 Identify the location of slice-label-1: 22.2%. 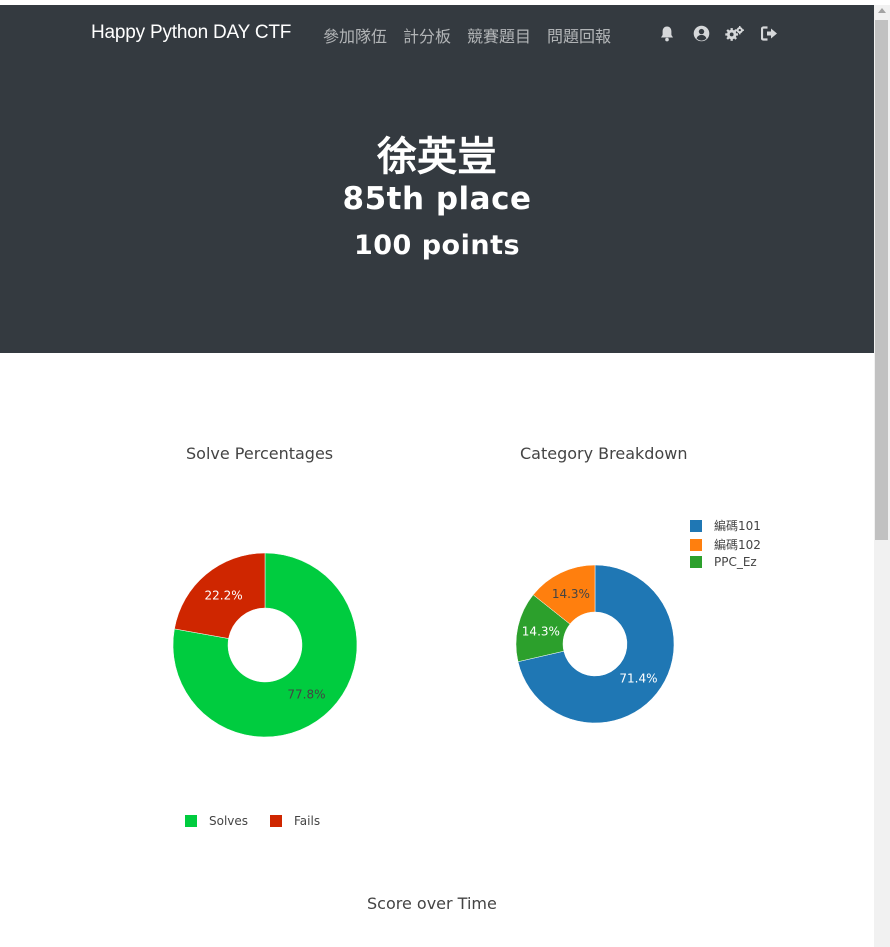
(224, 596).